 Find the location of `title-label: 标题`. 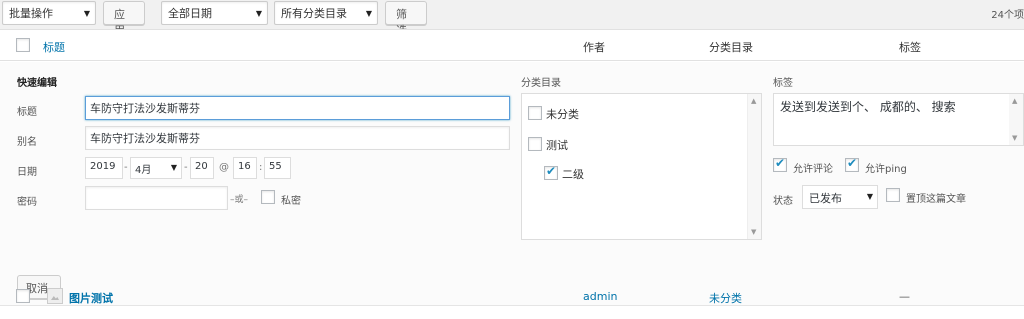

title-label: 标题 is located at coordinates (27, 112).